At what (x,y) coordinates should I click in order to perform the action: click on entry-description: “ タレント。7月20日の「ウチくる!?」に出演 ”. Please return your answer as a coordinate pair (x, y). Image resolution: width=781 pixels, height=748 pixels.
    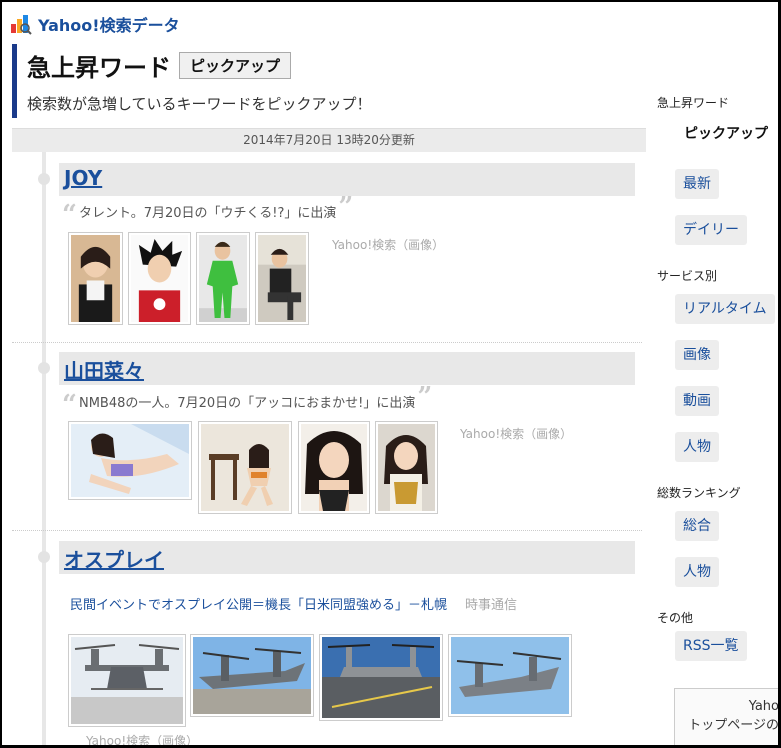
    Looking at the image, I should click on (207, 211).